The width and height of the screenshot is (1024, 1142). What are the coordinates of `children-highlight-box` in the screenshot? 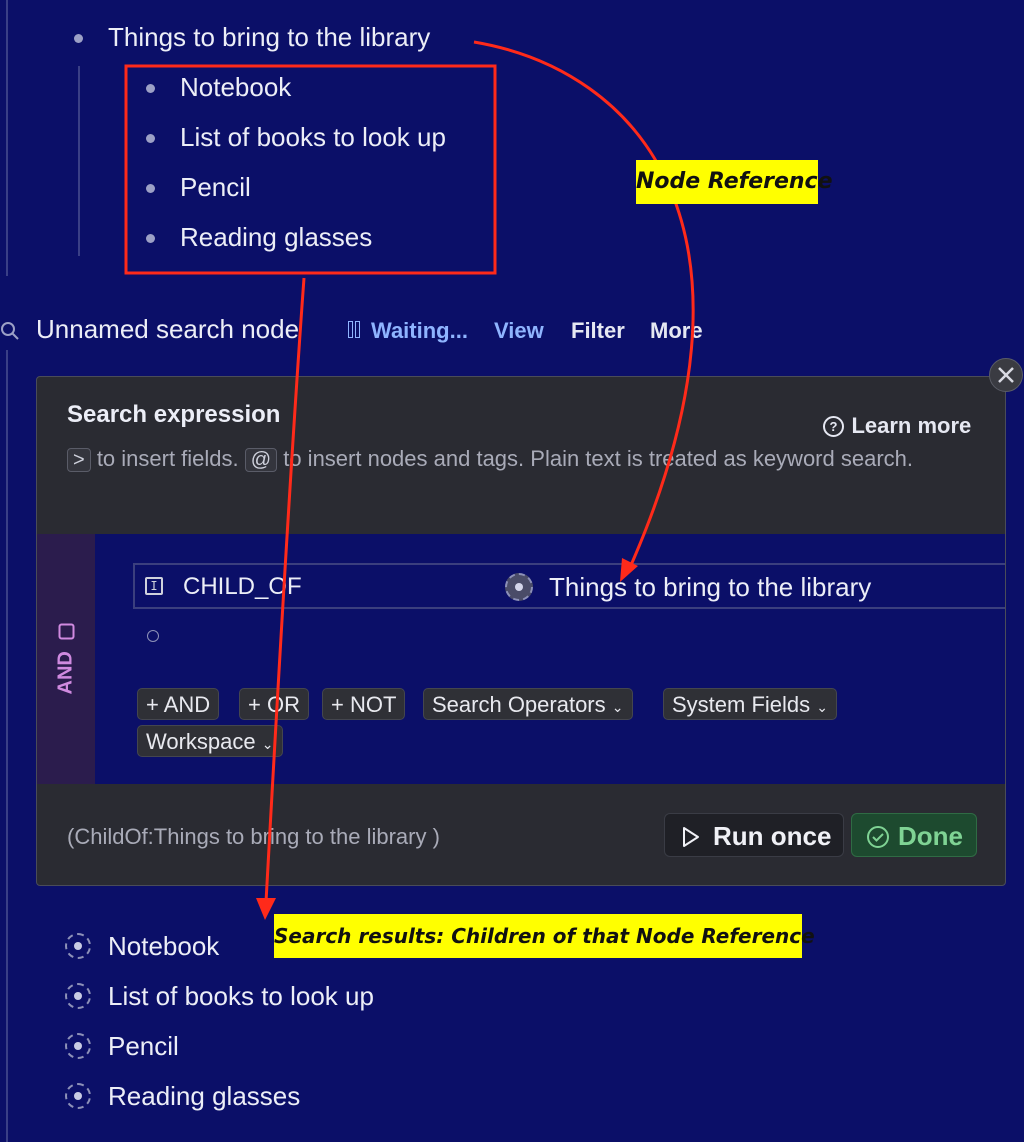 It's located at (310, 169).